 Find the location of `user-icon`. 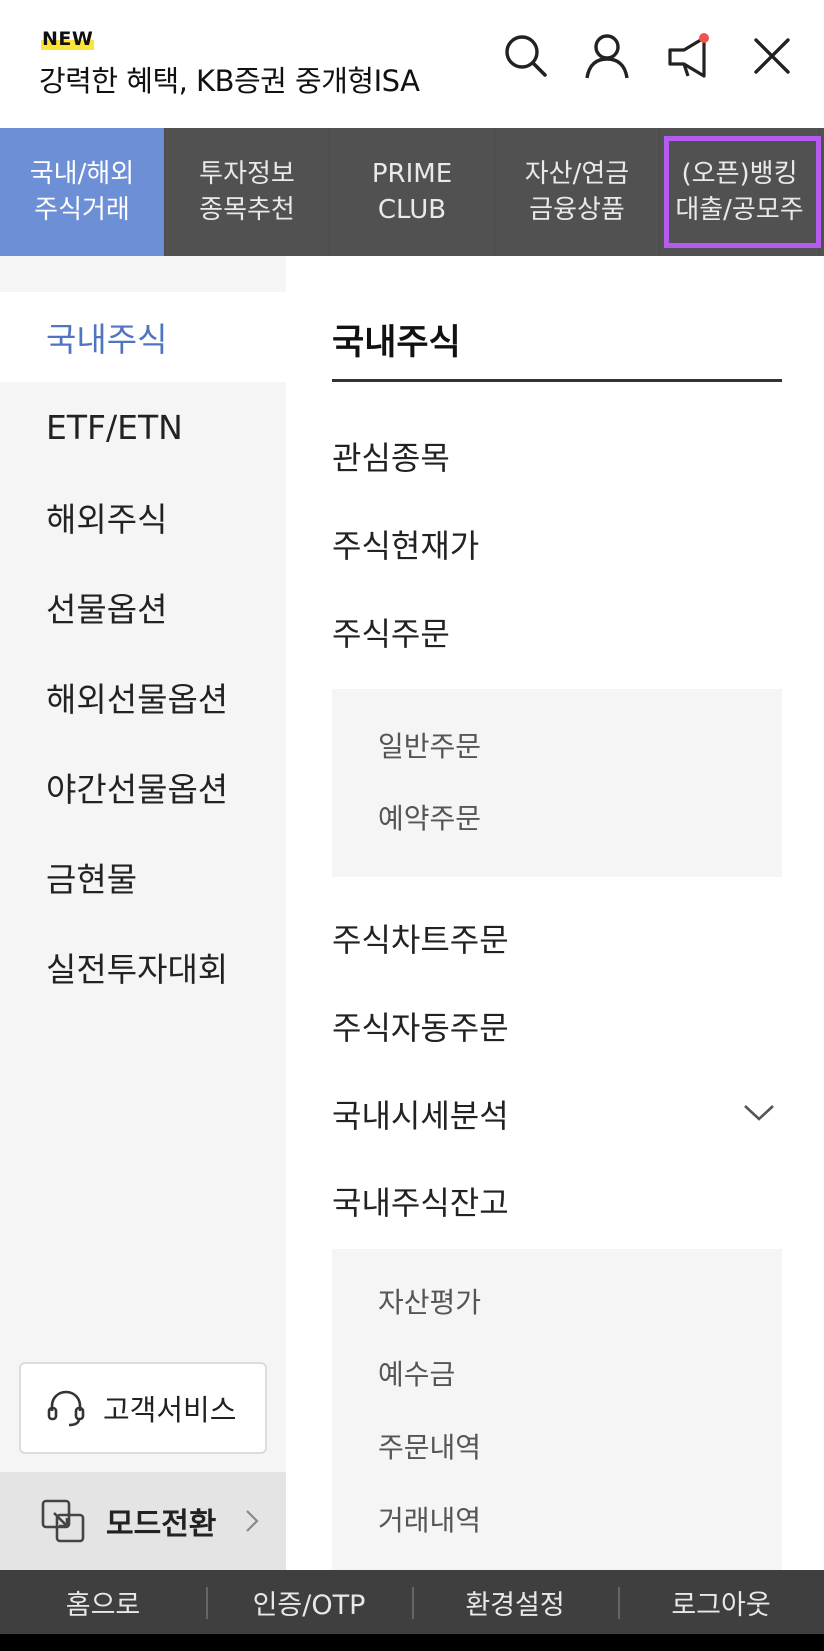

user-icon is located at coordinates (607, 56).